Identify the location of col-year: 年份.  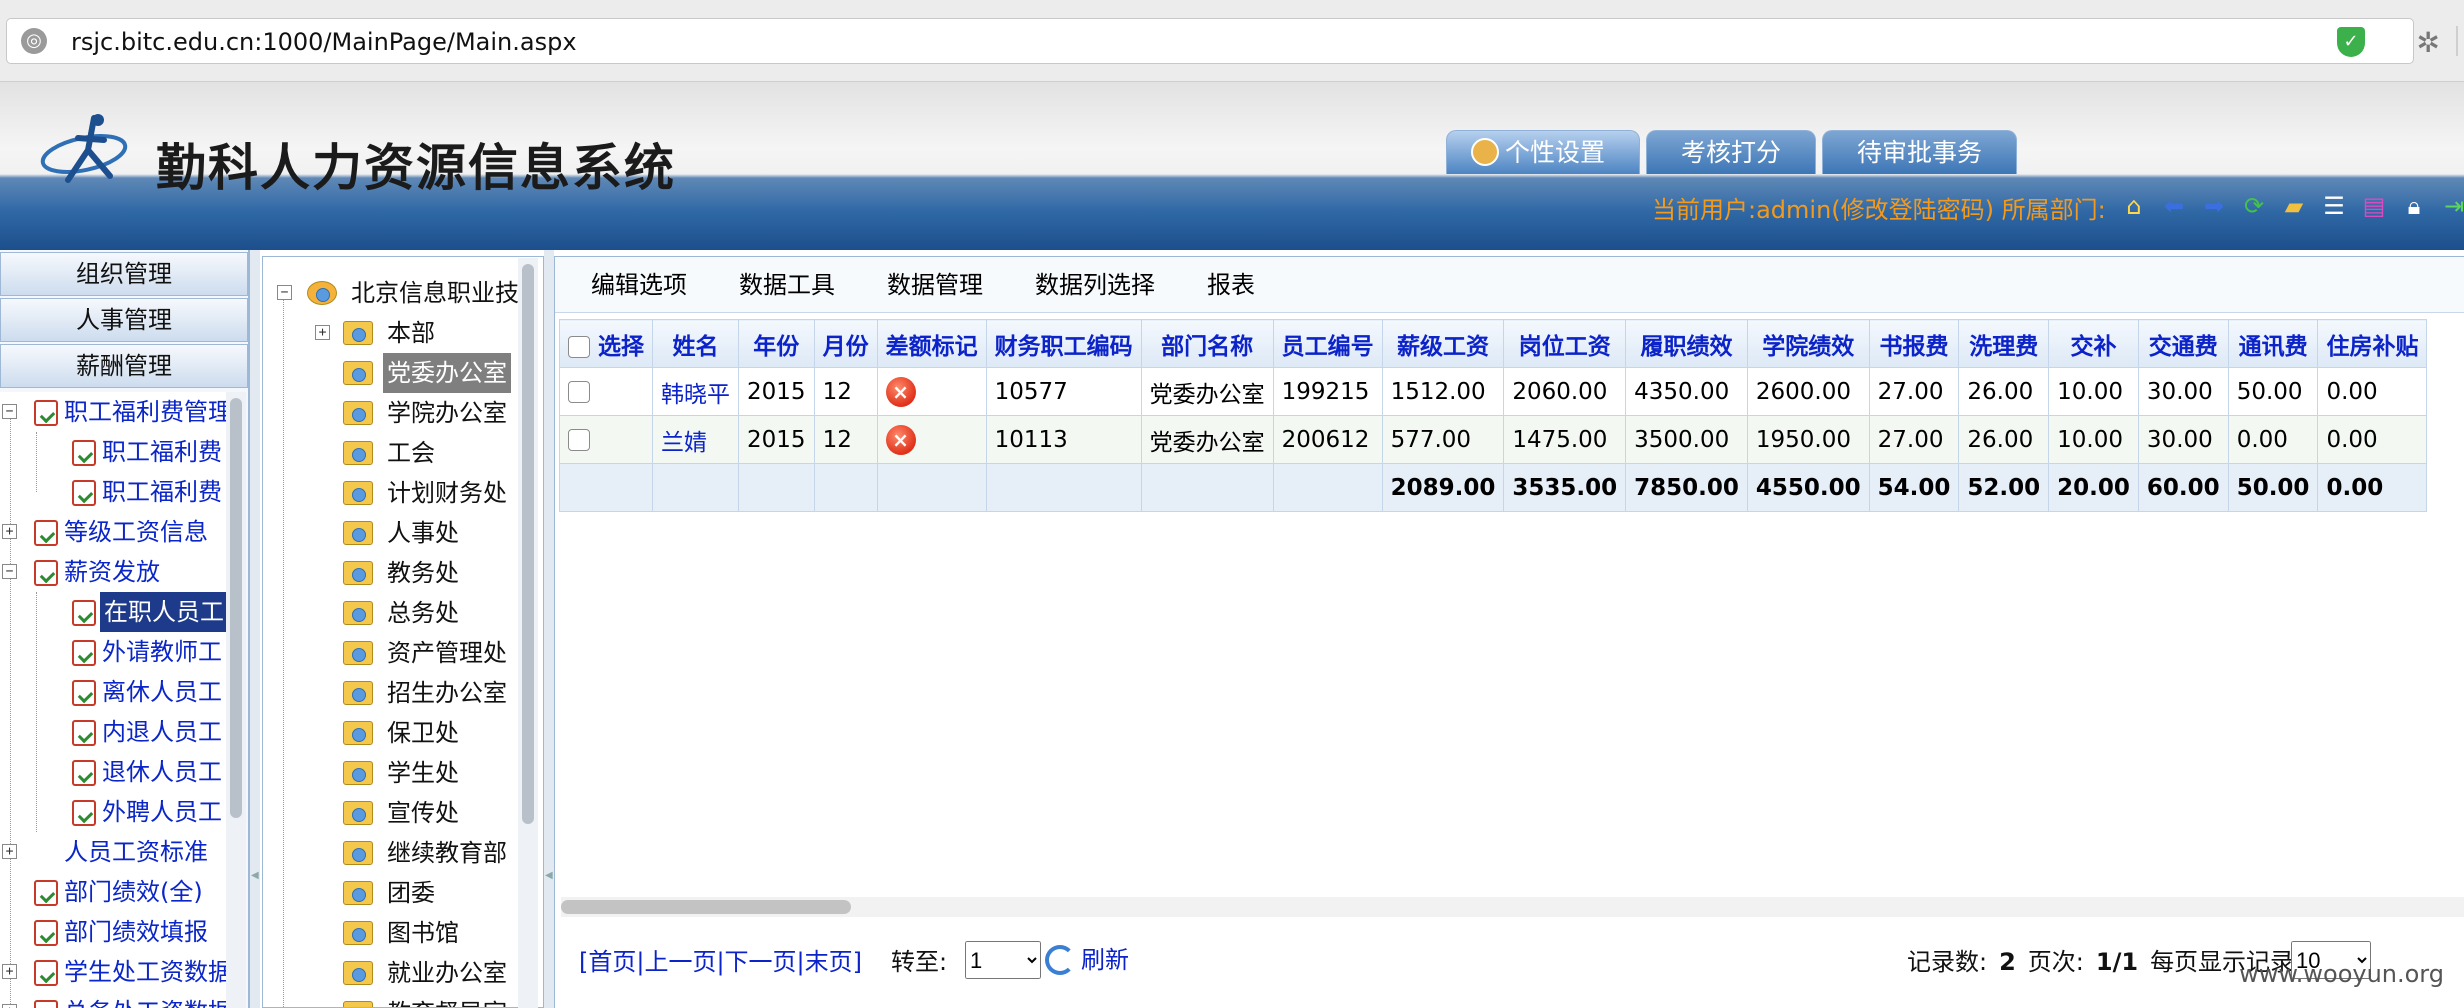
(776, 343).